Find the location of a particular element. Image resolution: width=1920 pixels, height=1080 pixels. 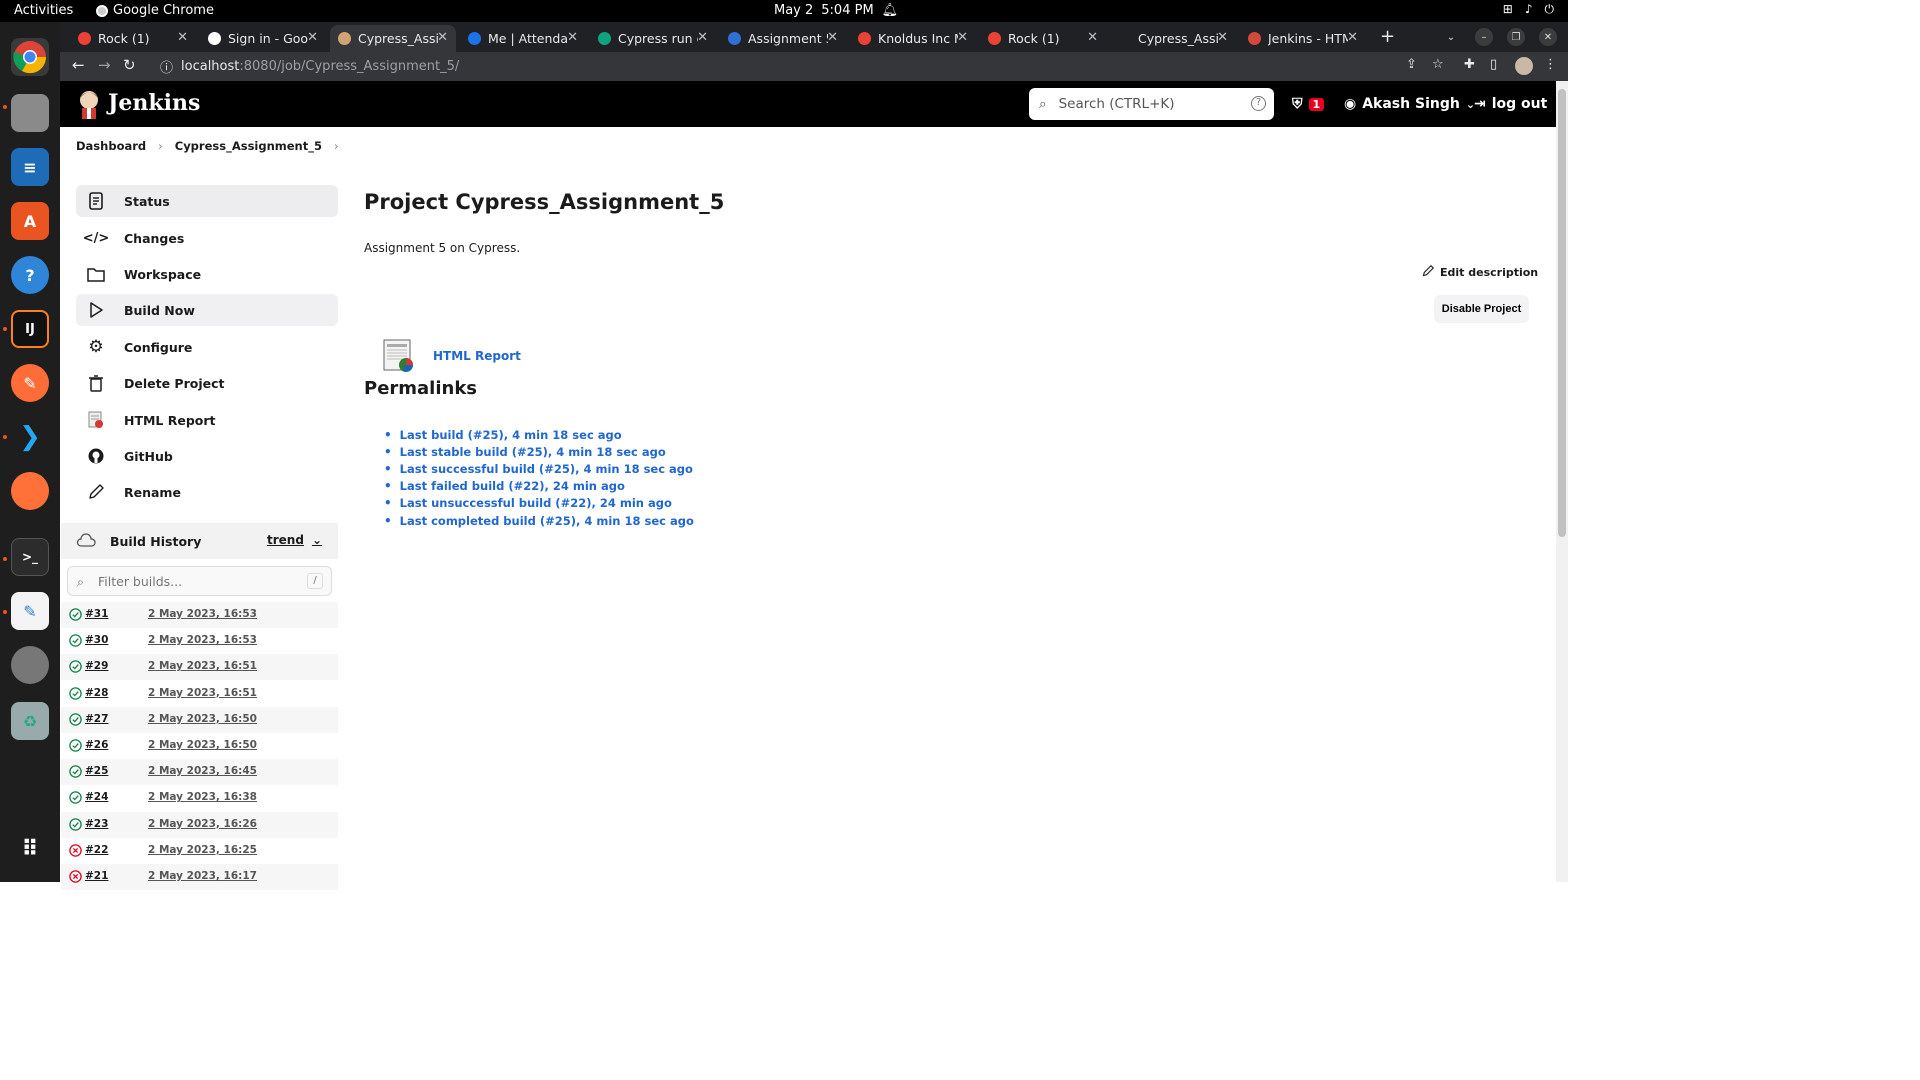

maximize-icon: ❐ is located at coordinates (1516, 37).